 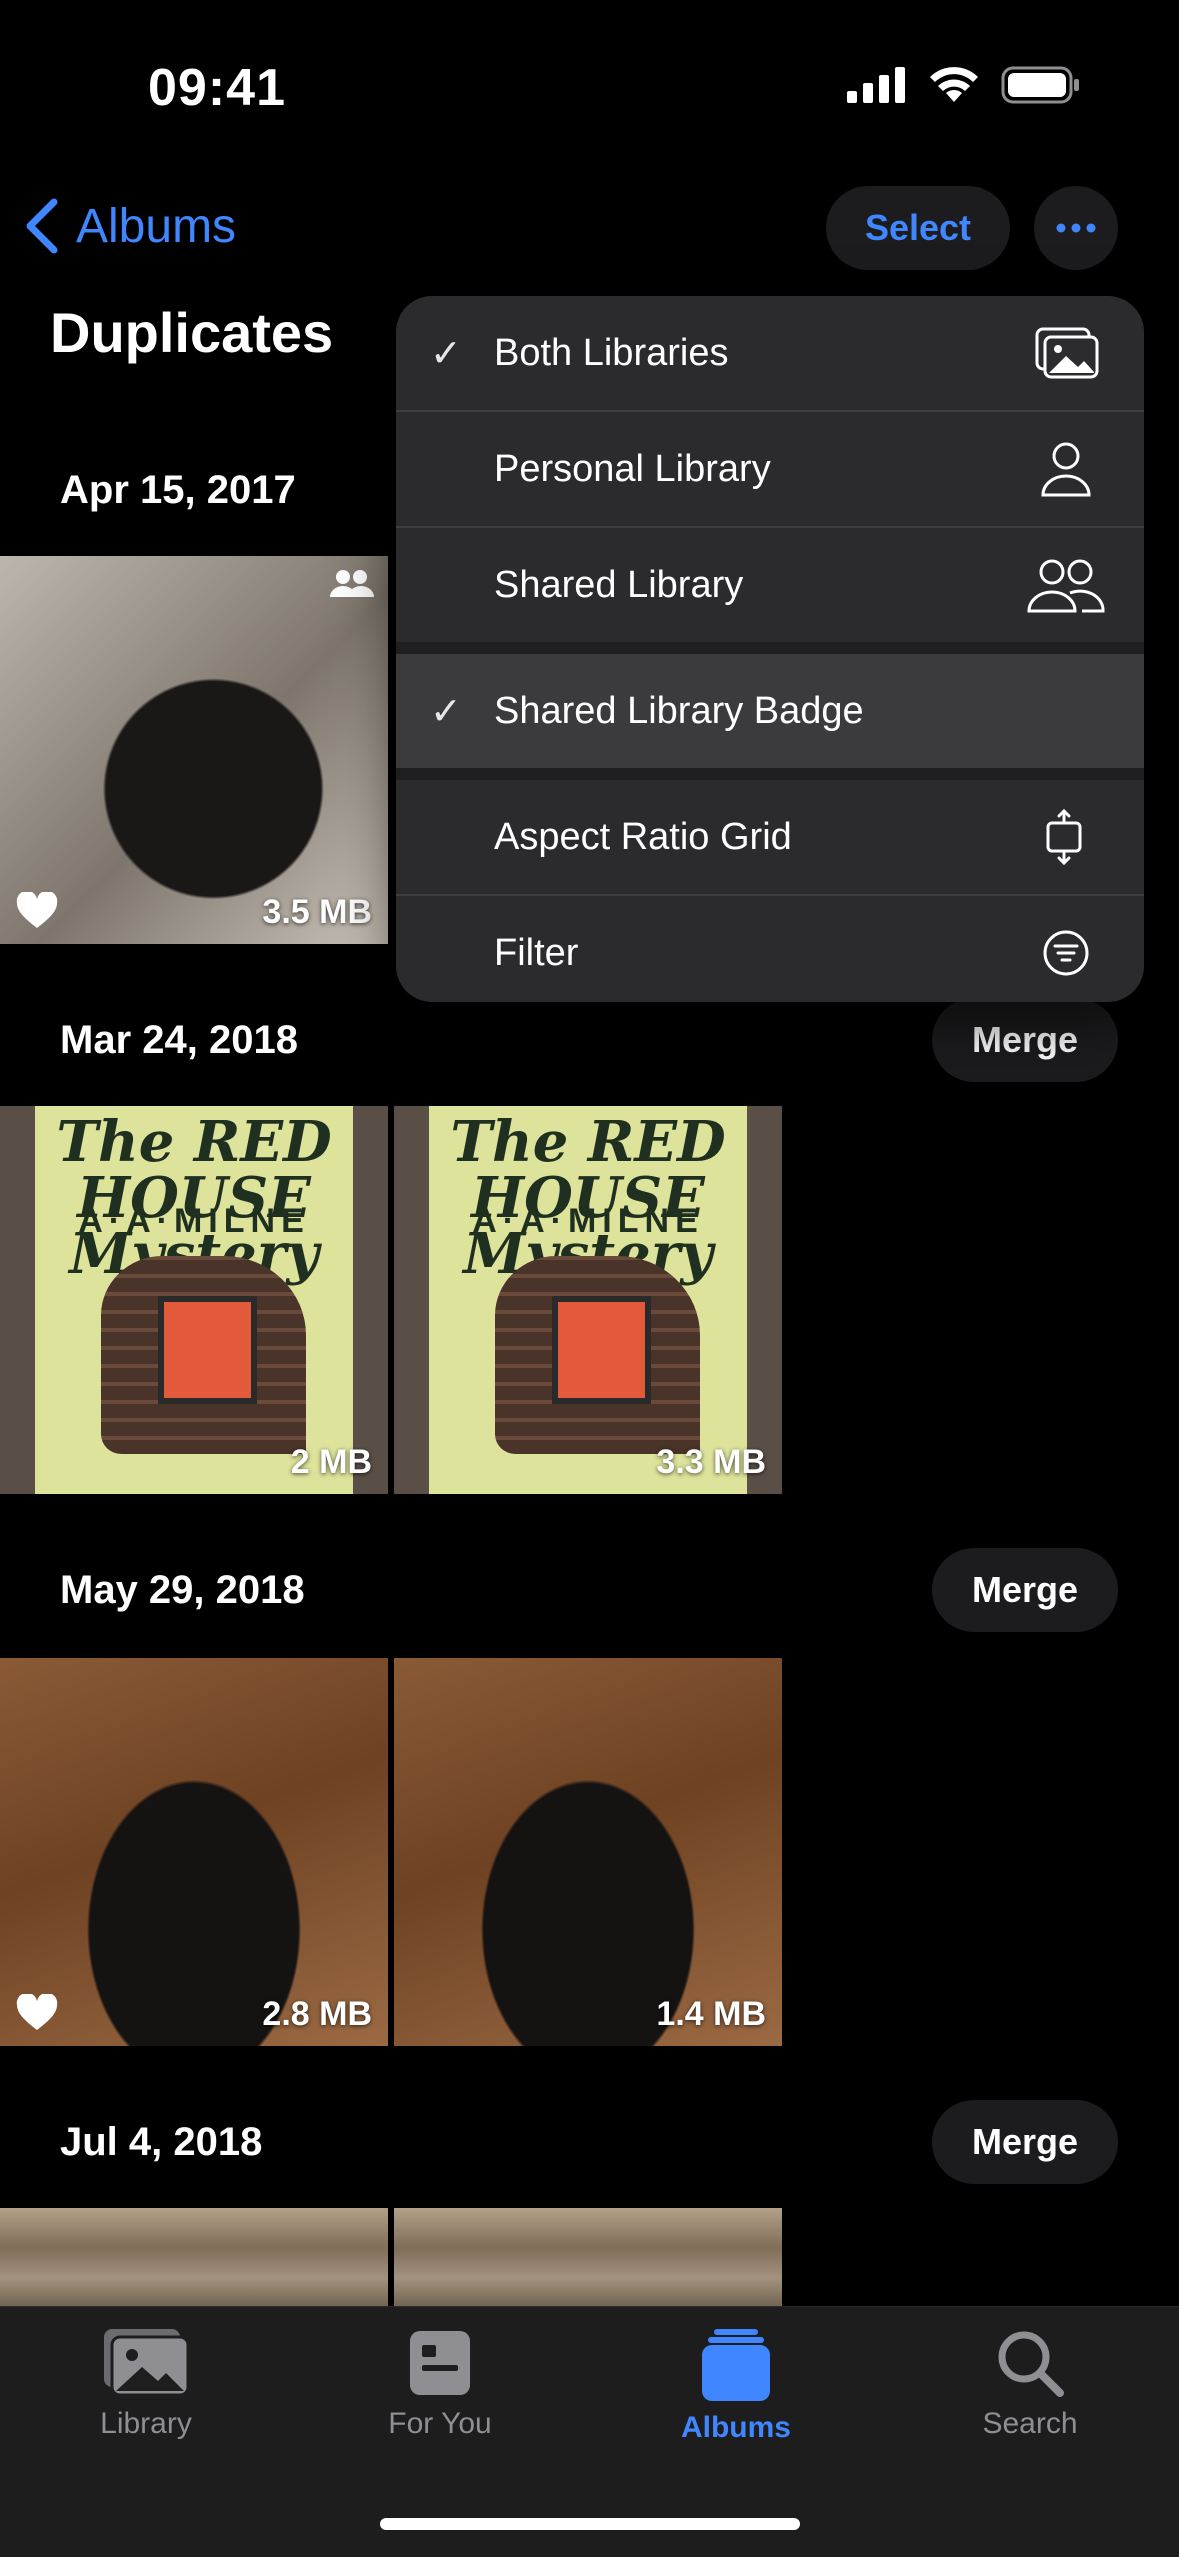 What do you see at coordinates (179, 1040) in the screenshot?
I see `group-date: Mar 24, 2018` at bounding box center [179, 1040].